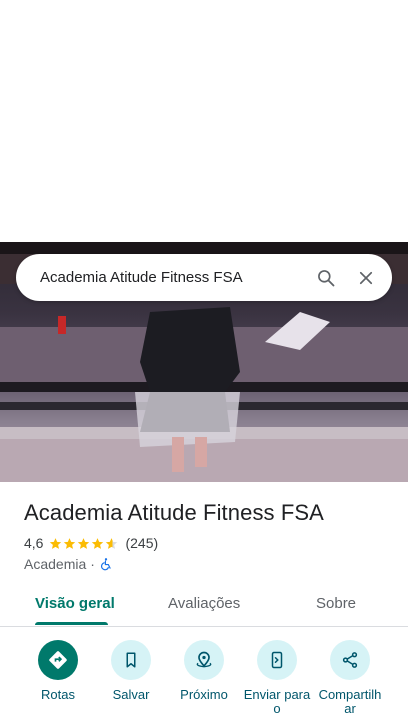 The height and width of the screenshot is (724, 408). I want to click on wheelchair-accessible-icon, so click(105, 564).